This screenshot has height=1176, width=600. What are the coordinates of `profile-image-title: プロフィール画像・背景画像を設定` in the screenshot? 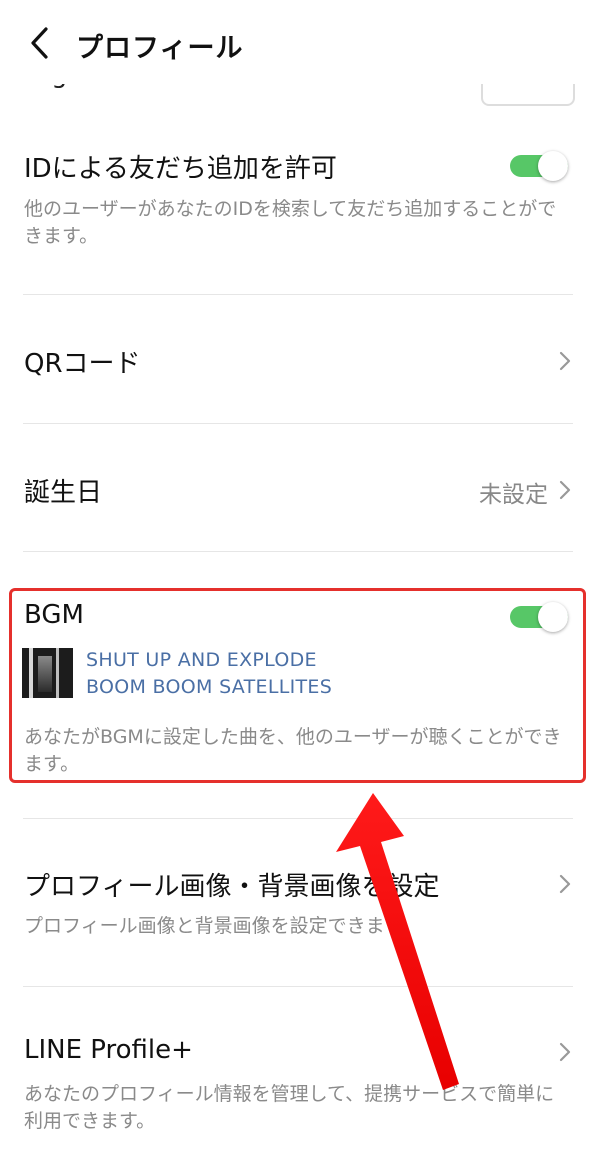 It's located at (232, 887).